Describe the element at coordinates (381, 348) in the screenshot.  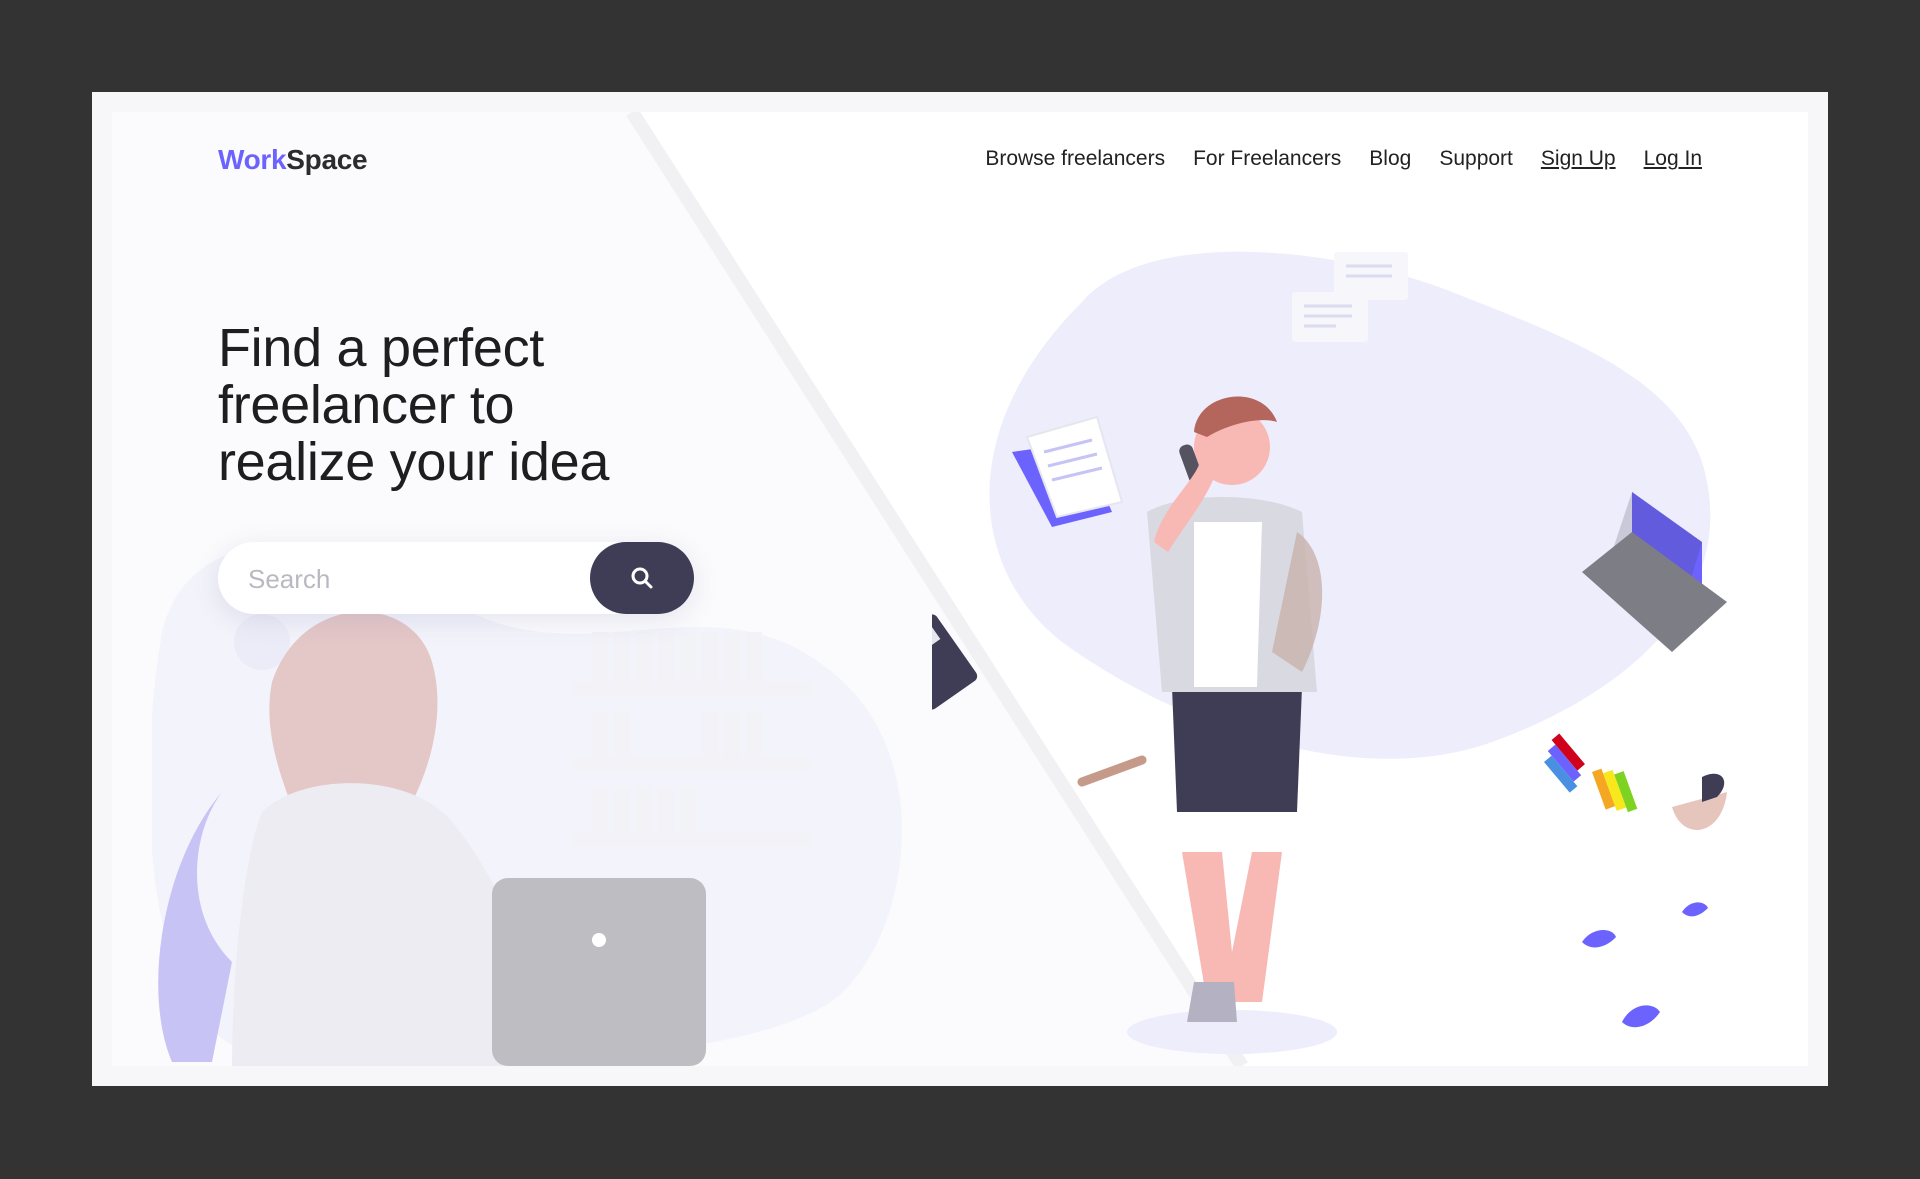
I see `hero-title-line1: Find a perfect` at that location.